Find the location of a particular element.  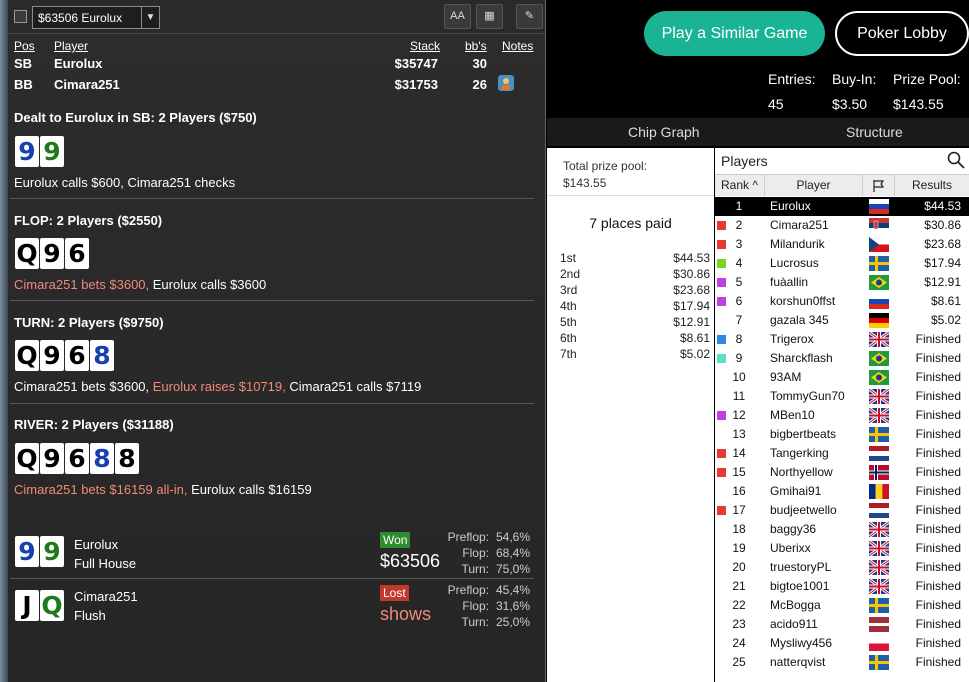

playing-card: 9 is located at coordinates (52, 355).